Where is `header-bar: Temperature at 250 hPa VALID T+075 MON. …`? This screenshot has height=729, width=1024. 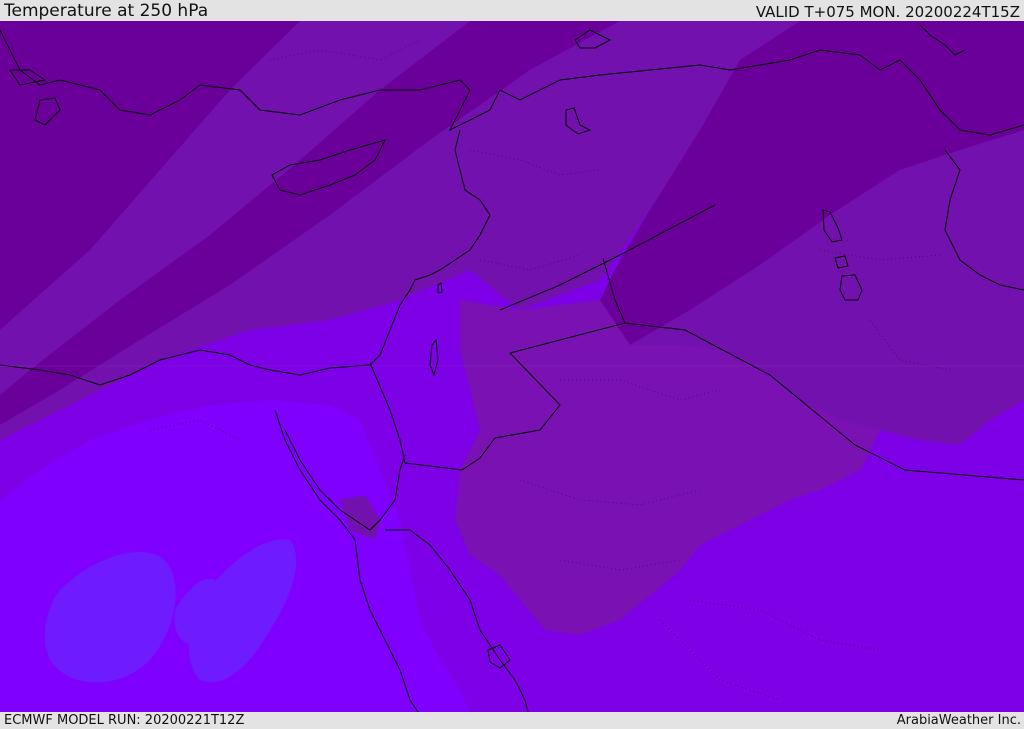 header-bar: Temperature at 250 hPa VALID T+075 MON. … is located at coordinates (512, 10).